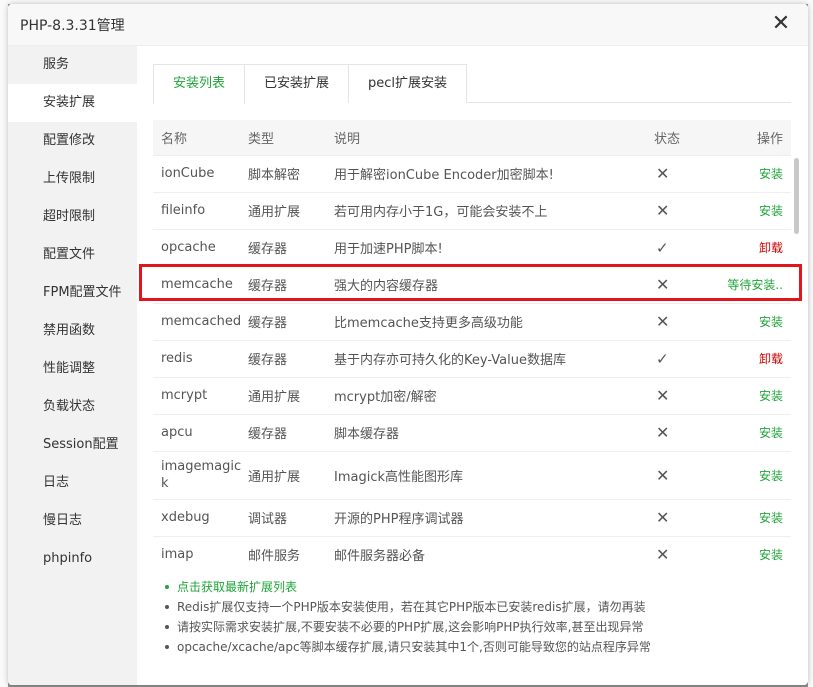 Image resolution: width=813 pixels, height=687 pixels. What do you see at coordinates (472, 84) in the screenshot?
I see `tab-bar: 安装列表 已安装扩展 pecl扩展安装` at bounding box center [472, 84].